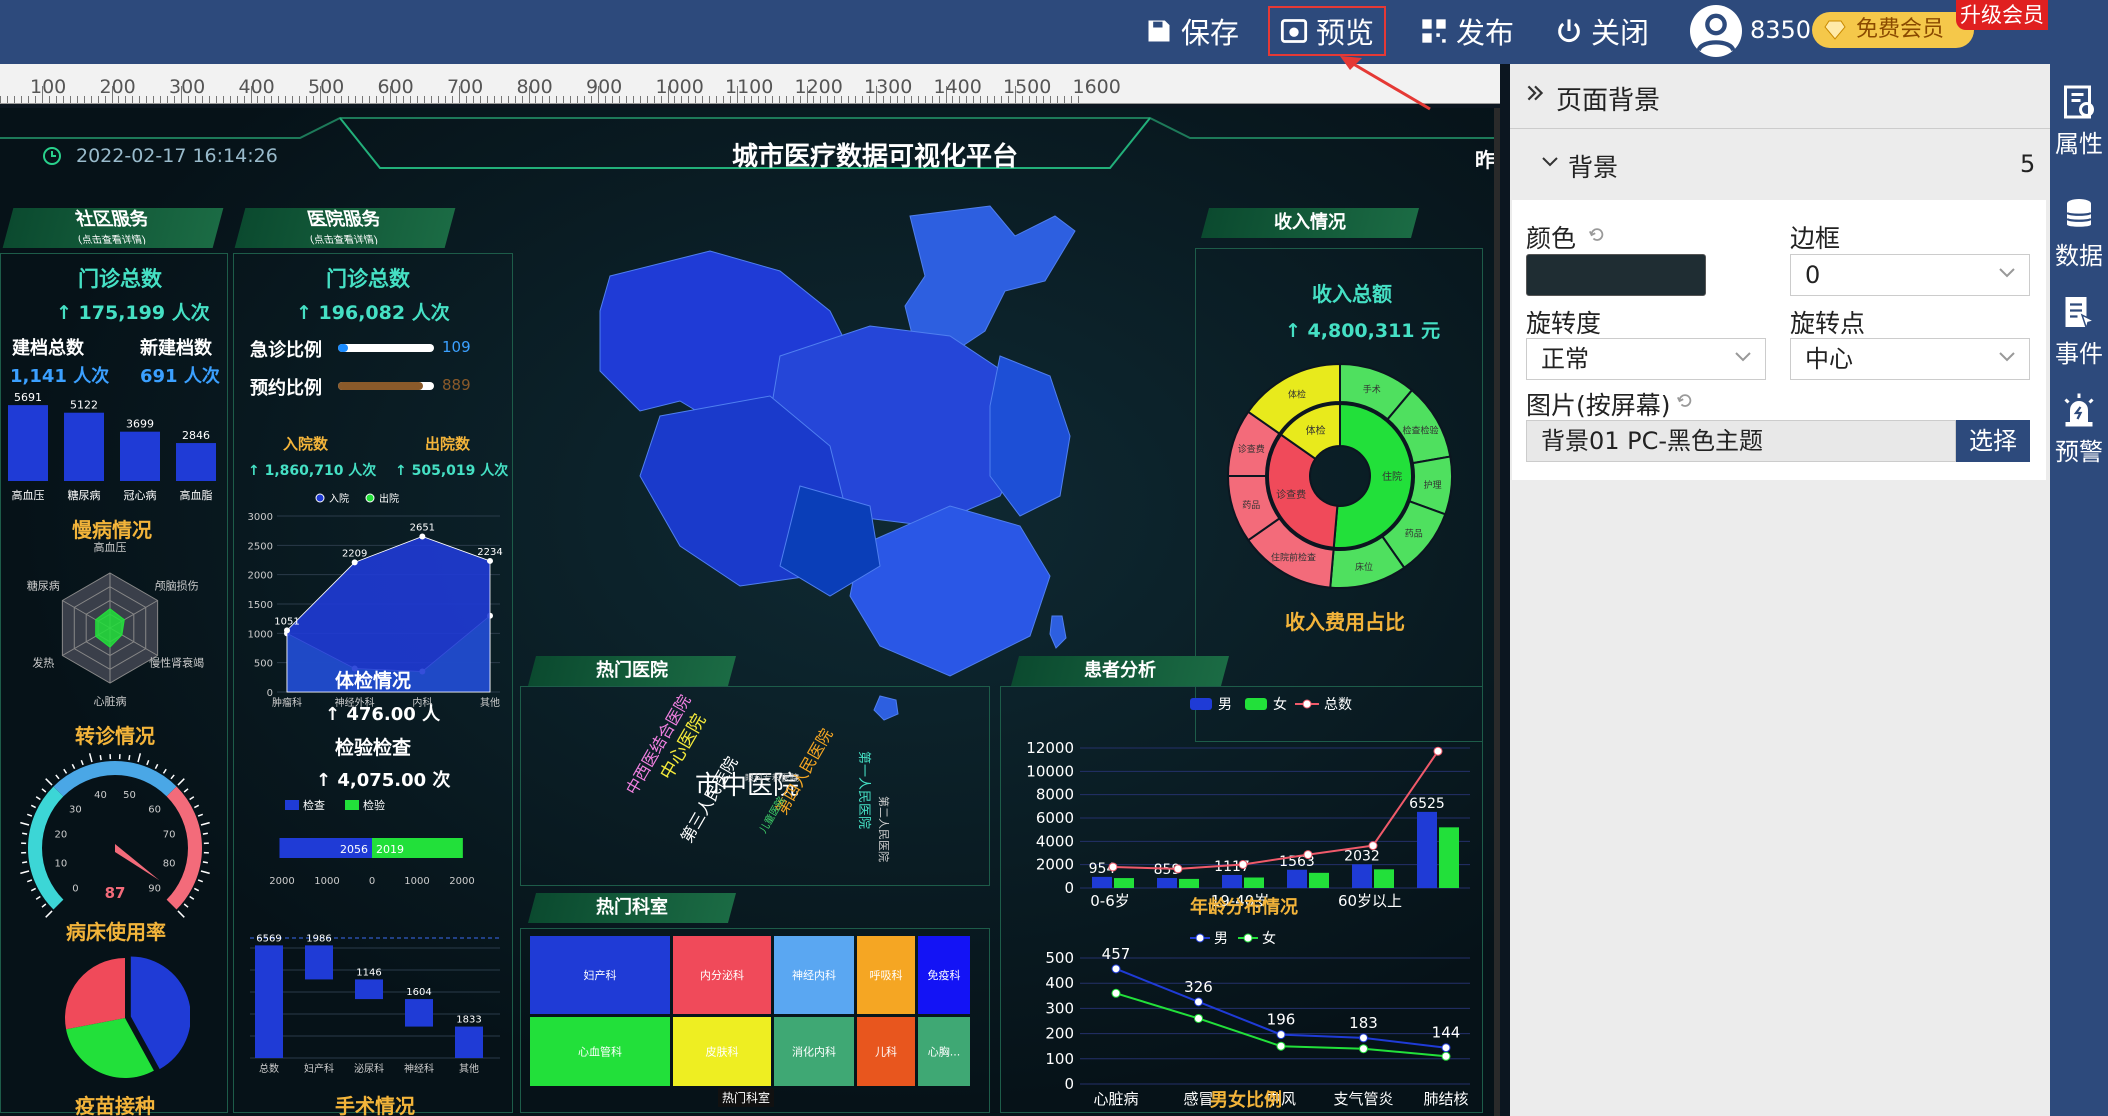 The width and height of the screenshot is (2108, 1116). Describe the element at coordinates (749, 87) in the screenshot. I see `ruler-tick-label: 1100` at that location.